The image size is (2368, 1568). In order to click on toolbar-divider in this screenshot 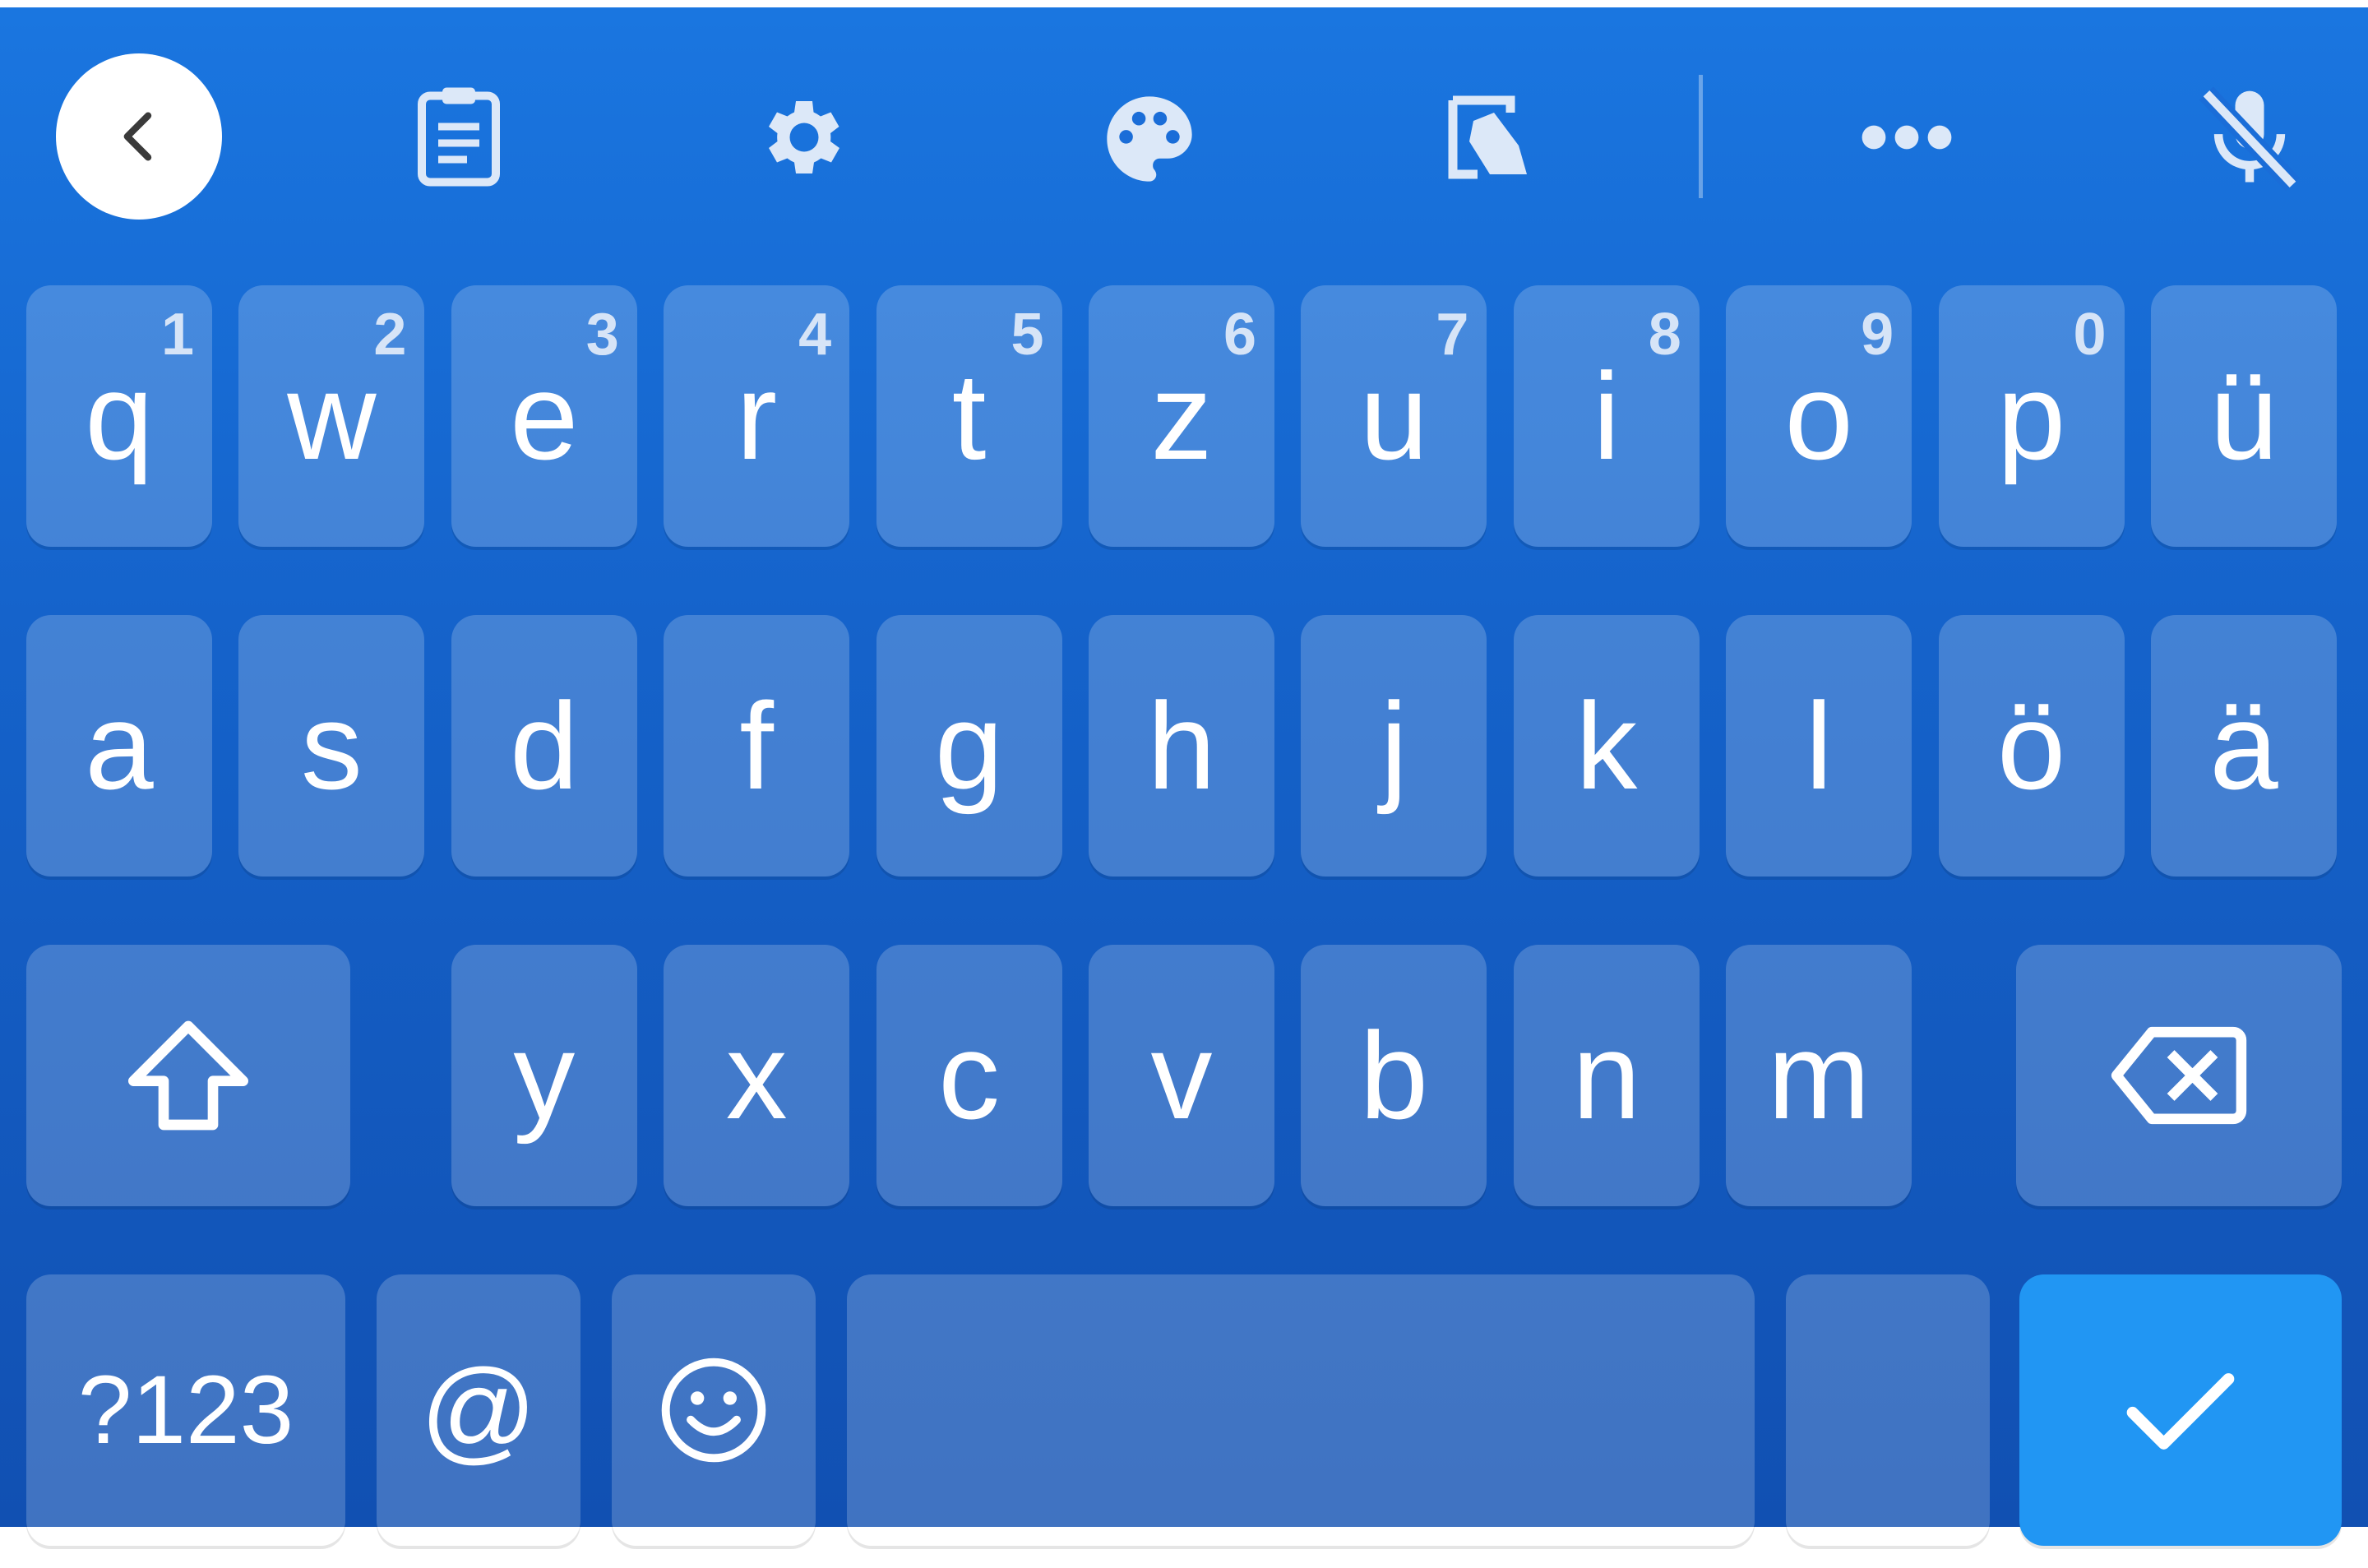, I will do `click(1701, 136)`.